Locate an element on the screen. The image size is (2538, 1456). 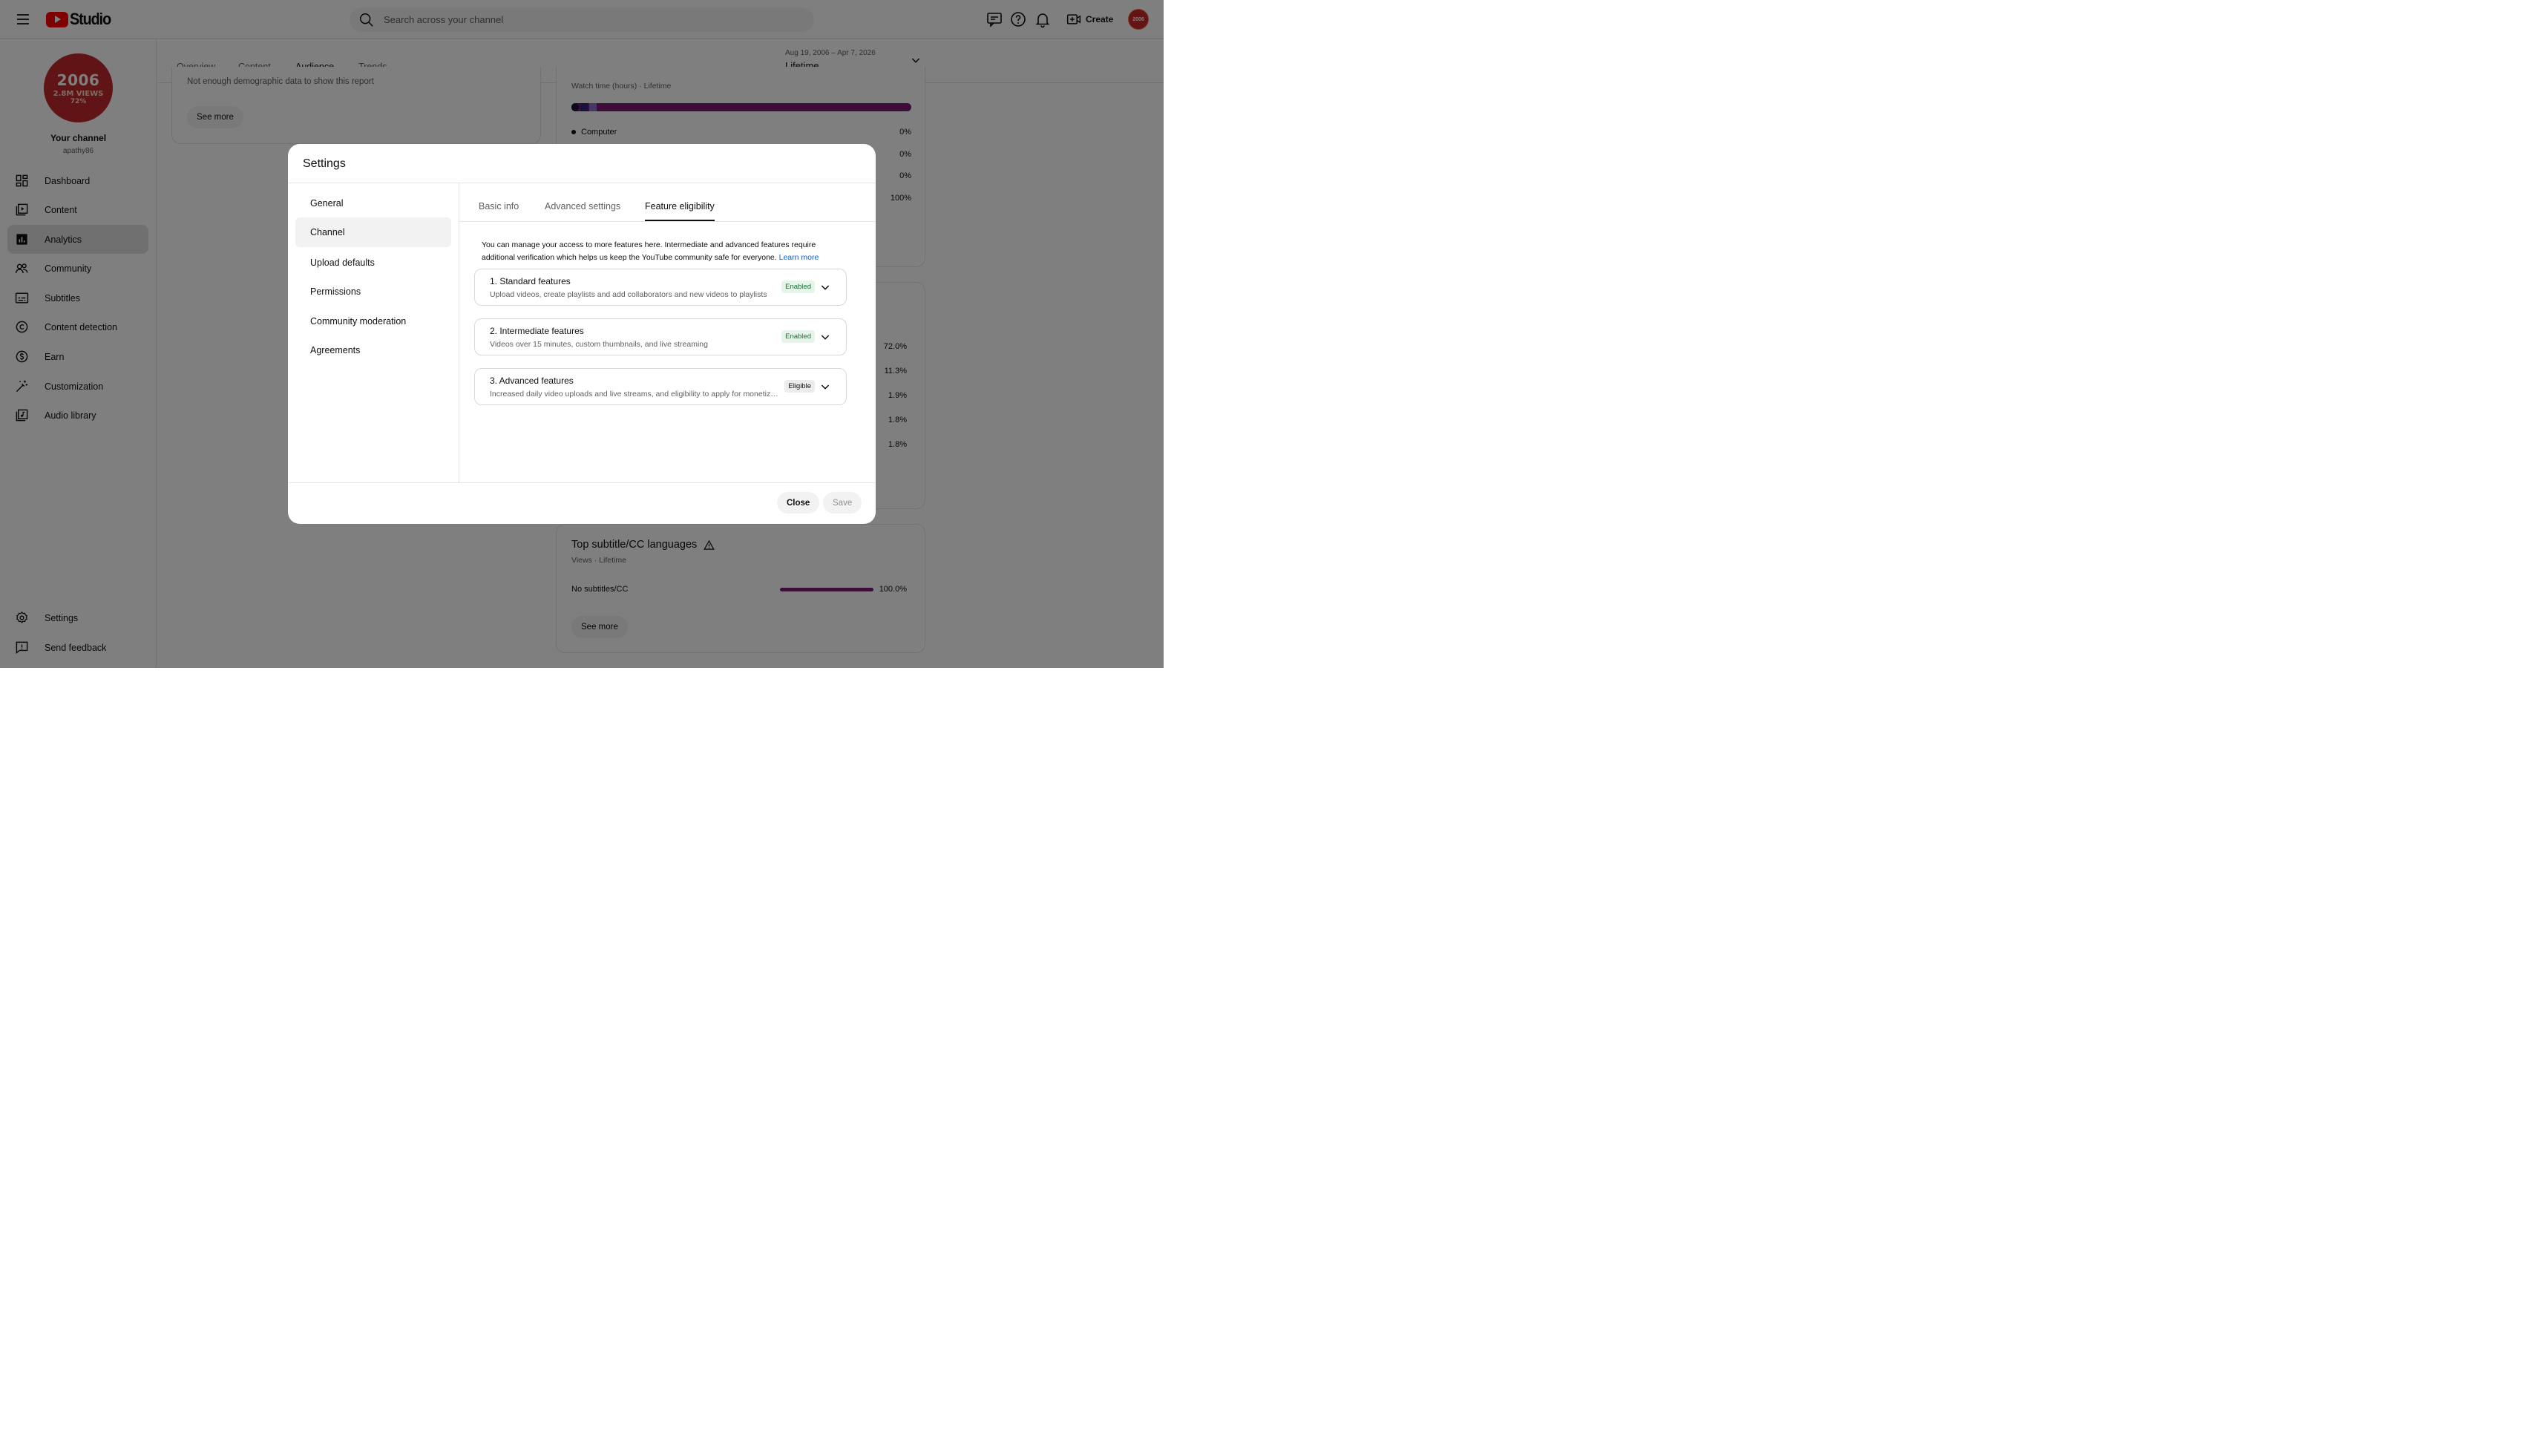
feature-title: 3. Advanced features is located at coordinates (532, 381).